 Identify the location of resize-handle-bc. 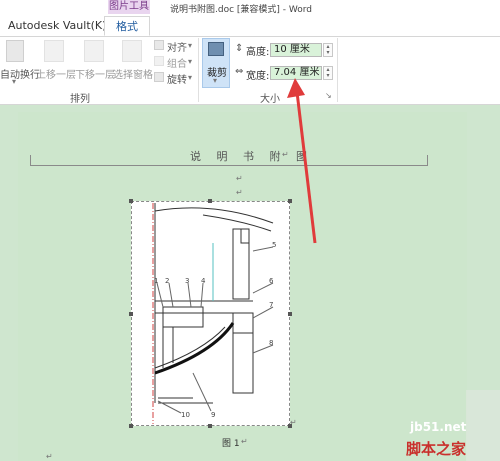
(210, 426).